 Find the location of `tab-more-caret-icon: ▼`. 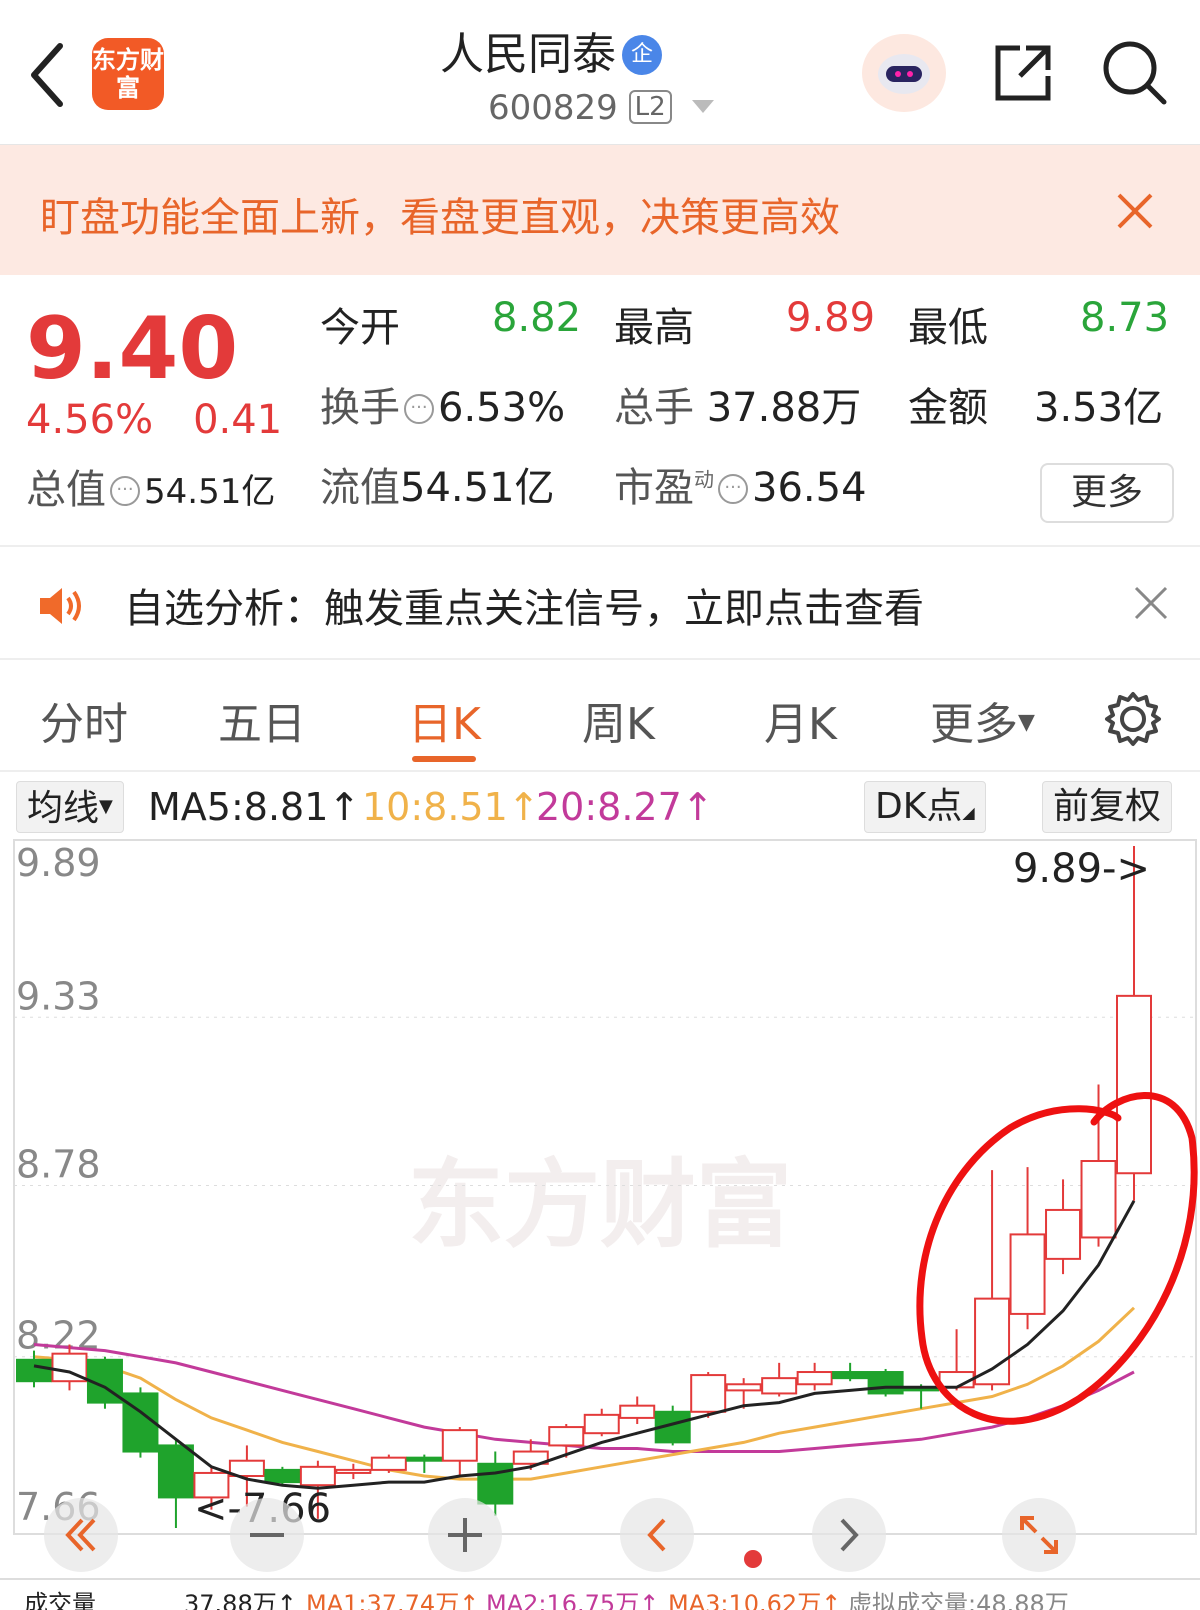

tab-more-caret-icon: ▼ is located at coordinates (1026, 722).